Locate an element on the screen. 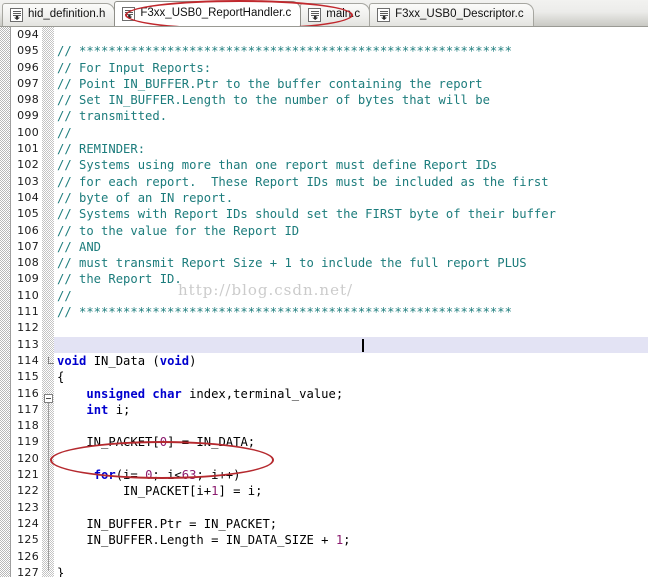 Image resolution: width=648 pixels, height=577 pixels. code-line: // AND is located at coordinates (351, 247).